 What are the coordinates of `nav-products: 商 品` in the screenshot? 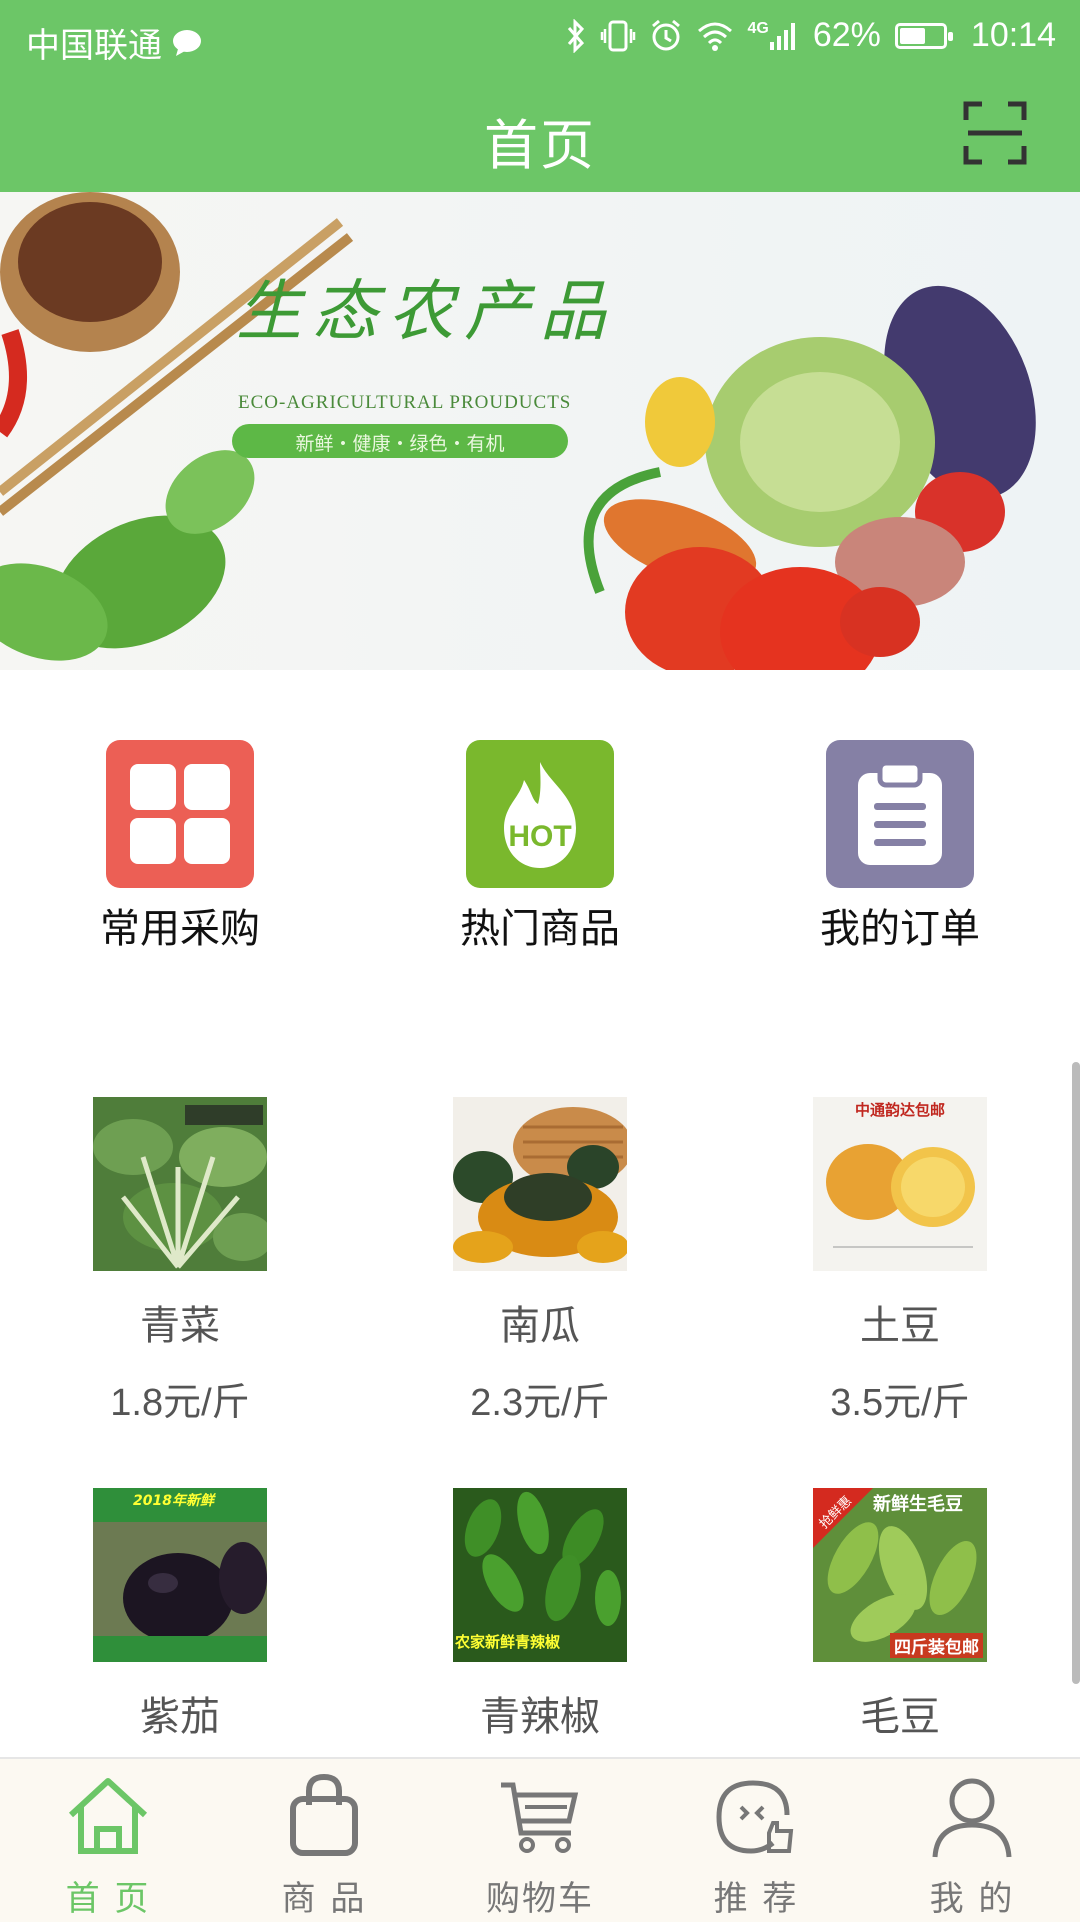 It's located at (324, 1845).